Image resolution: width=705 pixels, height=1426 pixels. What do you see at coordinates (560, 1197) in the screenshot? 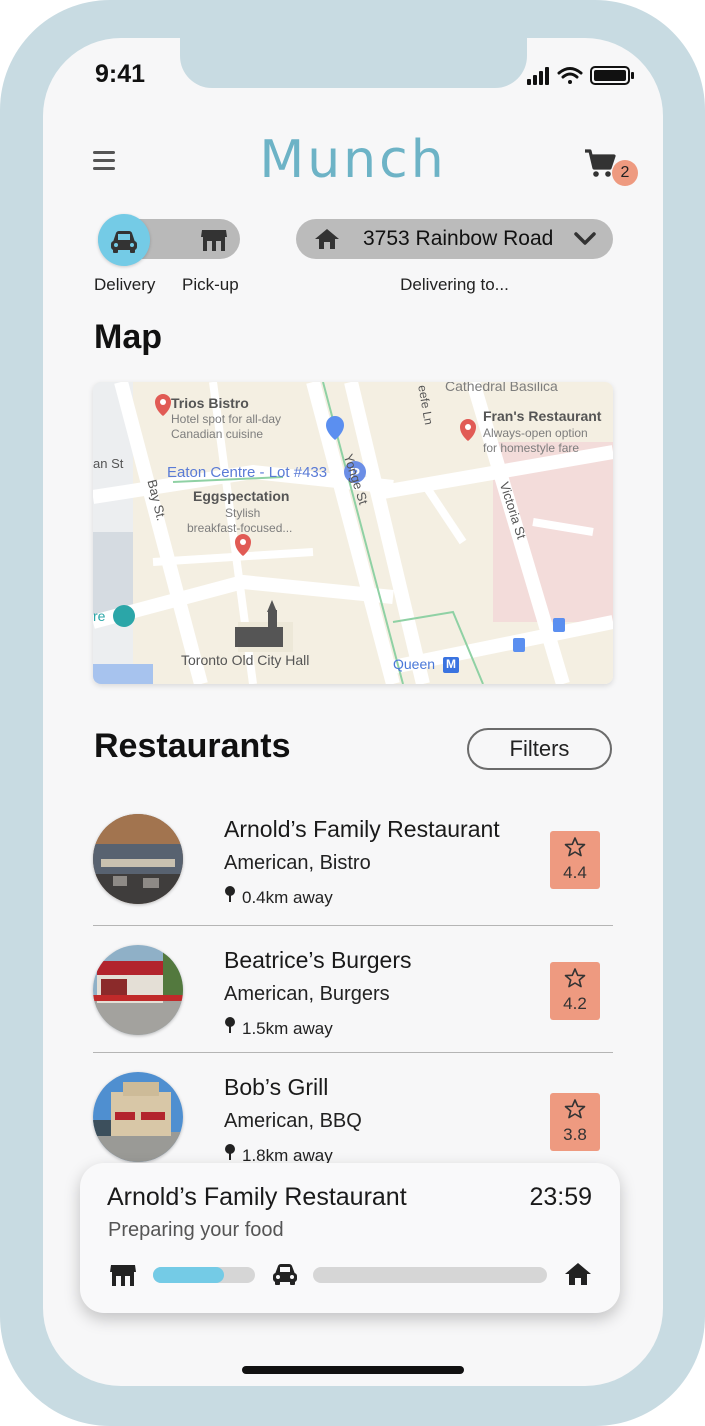
I see `order-timer: 23:59` at bounding box center [560, 1197].